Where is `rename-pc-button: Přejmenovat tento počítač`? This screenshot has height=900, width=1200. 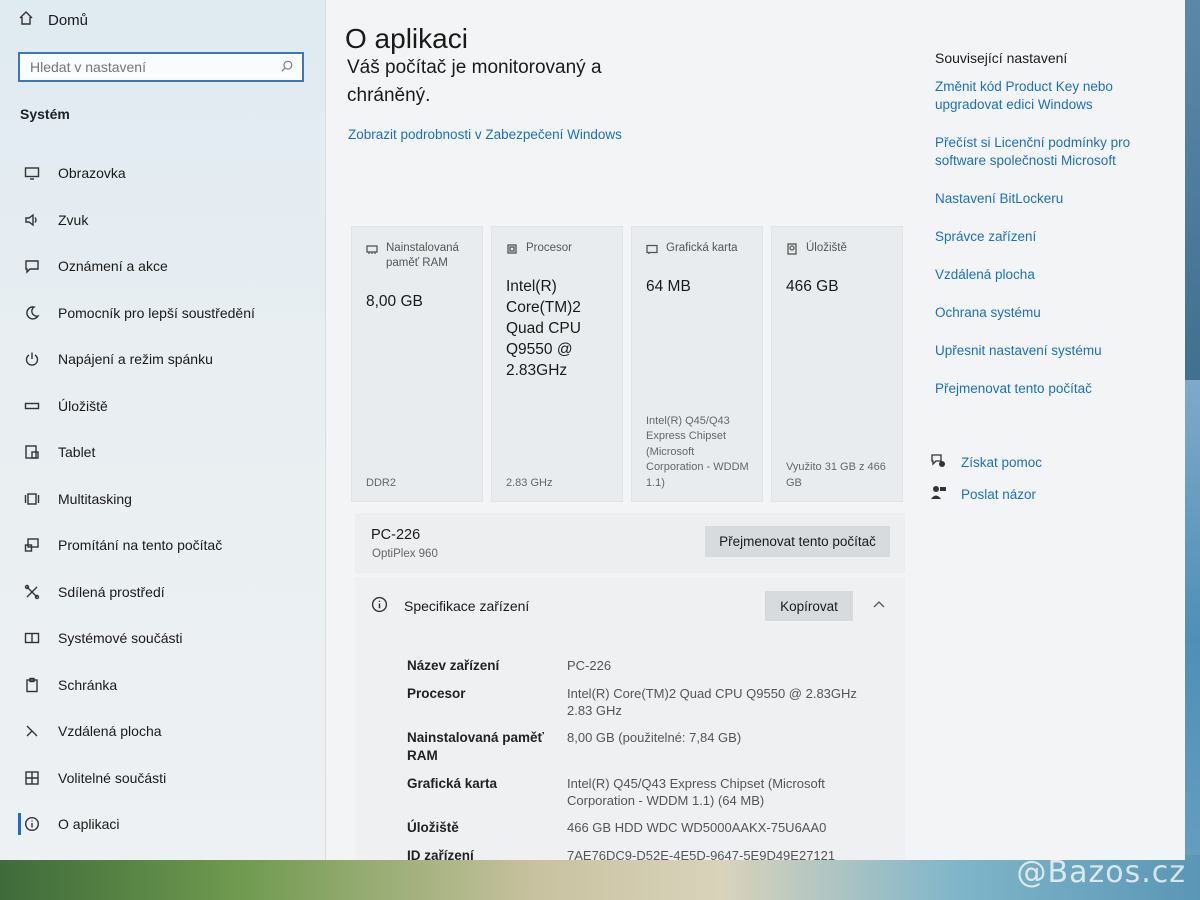
rename-pc-button: Přejmenovat tento počítač is located at coordinates (797, 541).